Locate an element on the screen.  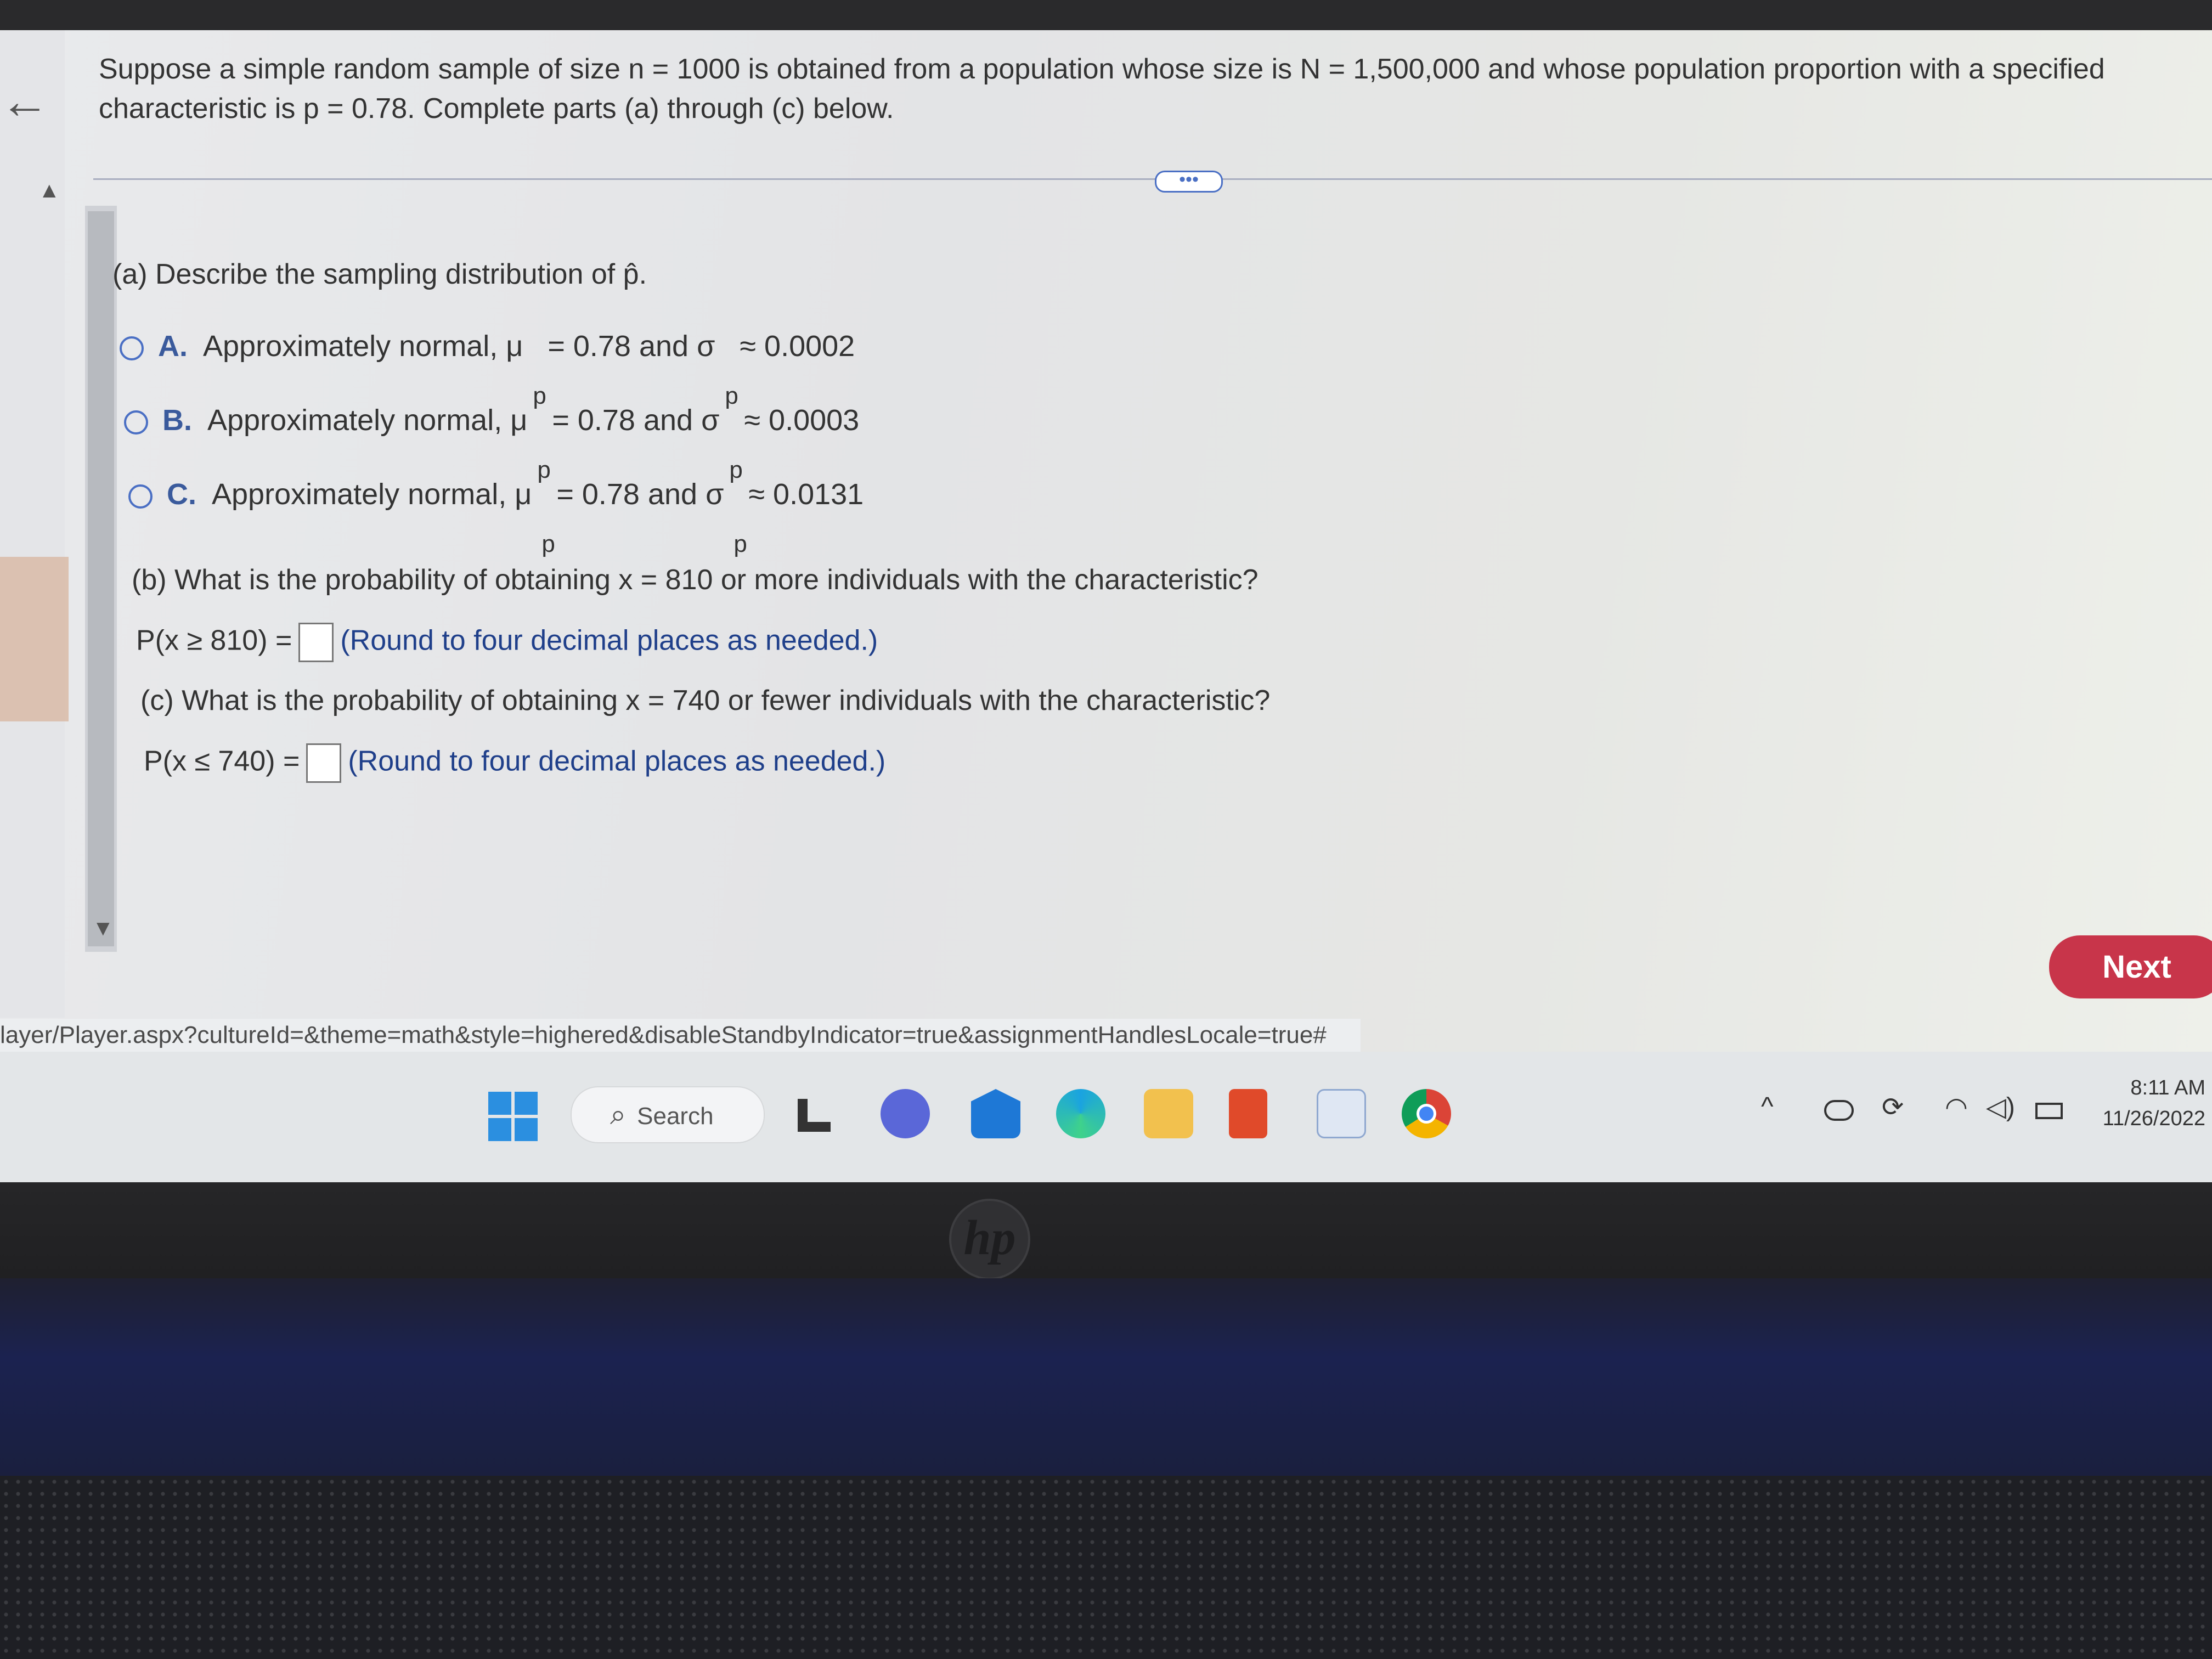
radio-option-c is located at coordinates (140, 497).